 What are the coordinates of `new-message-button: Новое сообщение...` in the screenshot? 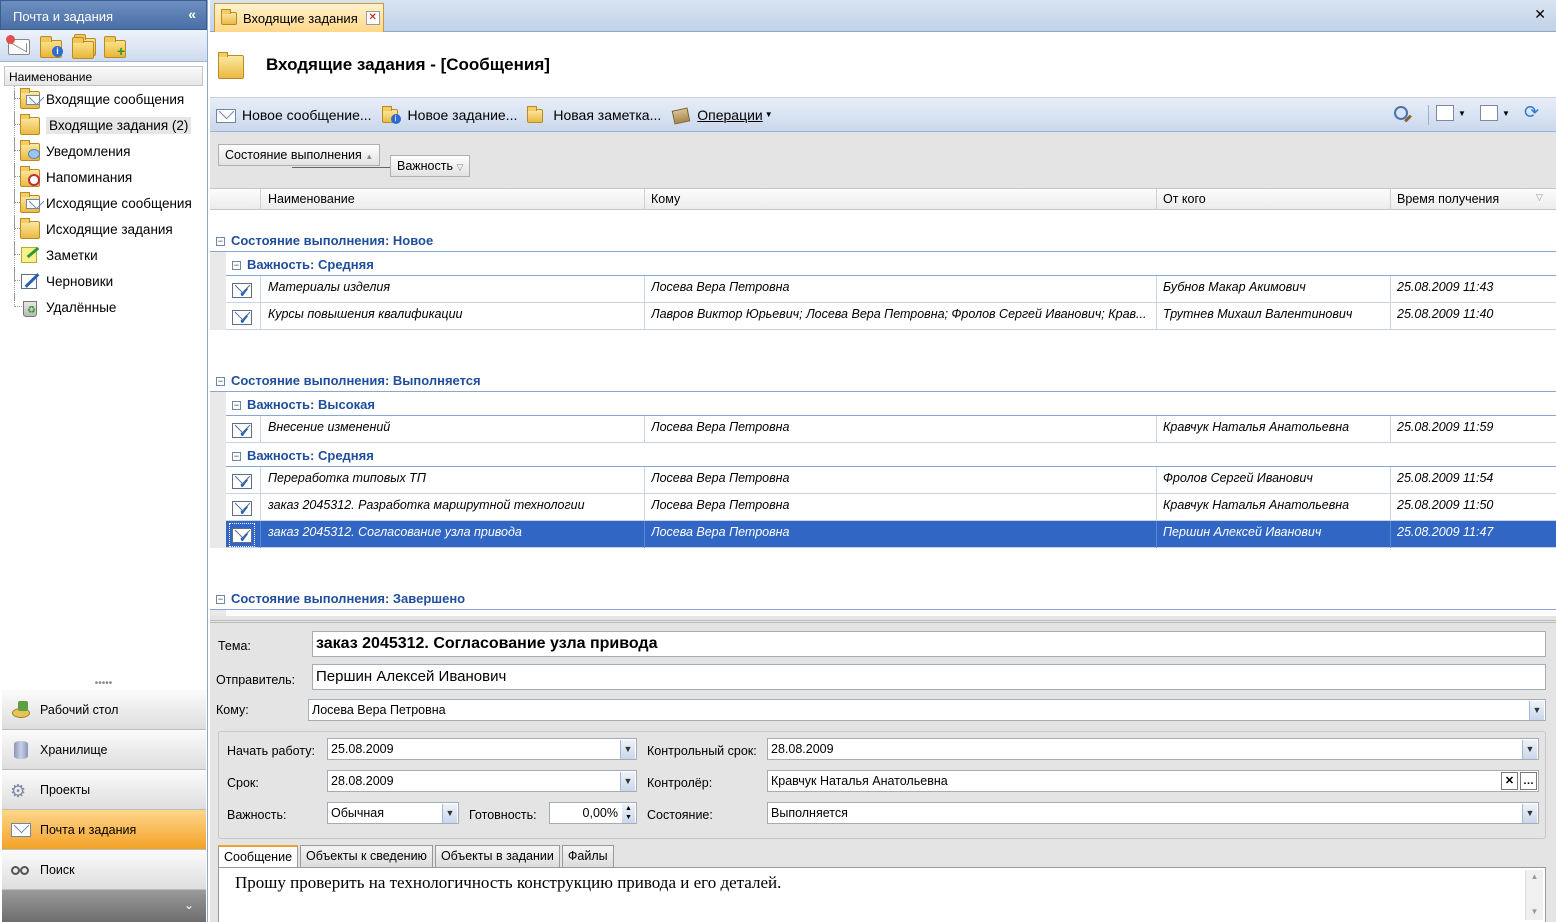 It's located at (294, 115).